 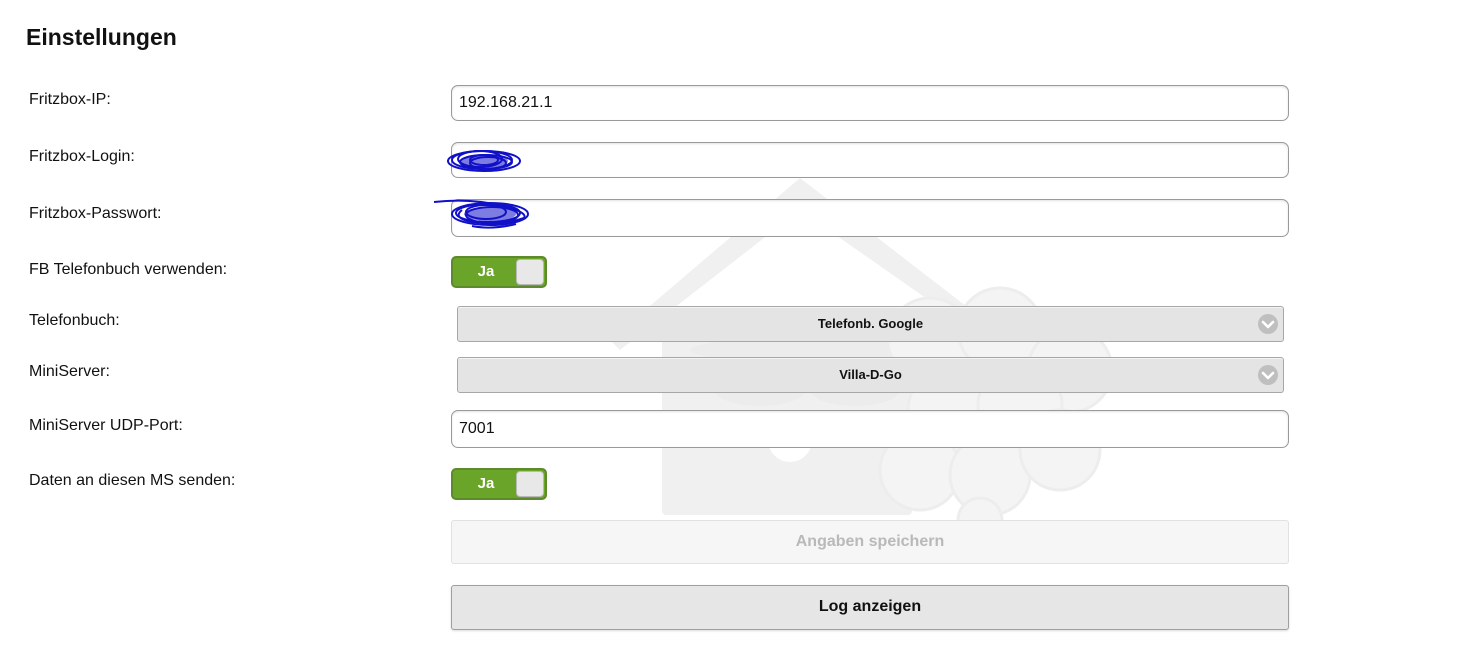 I want to click on miniserver-selected-value: Villa-D-Go, so click(x=870, y=374).